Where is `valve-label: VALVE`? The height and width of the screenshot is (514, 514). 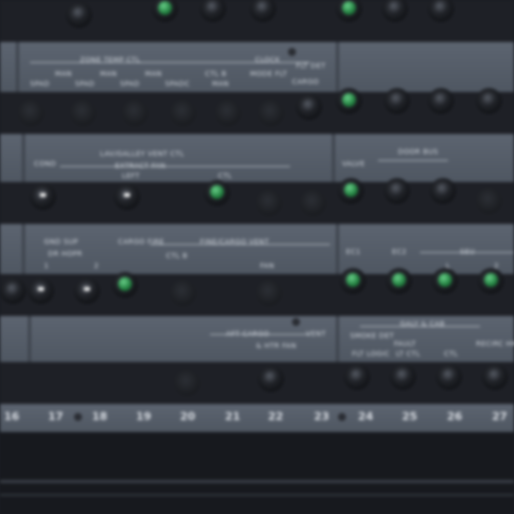
valve-label: VALVE is located at coordinates (353, 164).